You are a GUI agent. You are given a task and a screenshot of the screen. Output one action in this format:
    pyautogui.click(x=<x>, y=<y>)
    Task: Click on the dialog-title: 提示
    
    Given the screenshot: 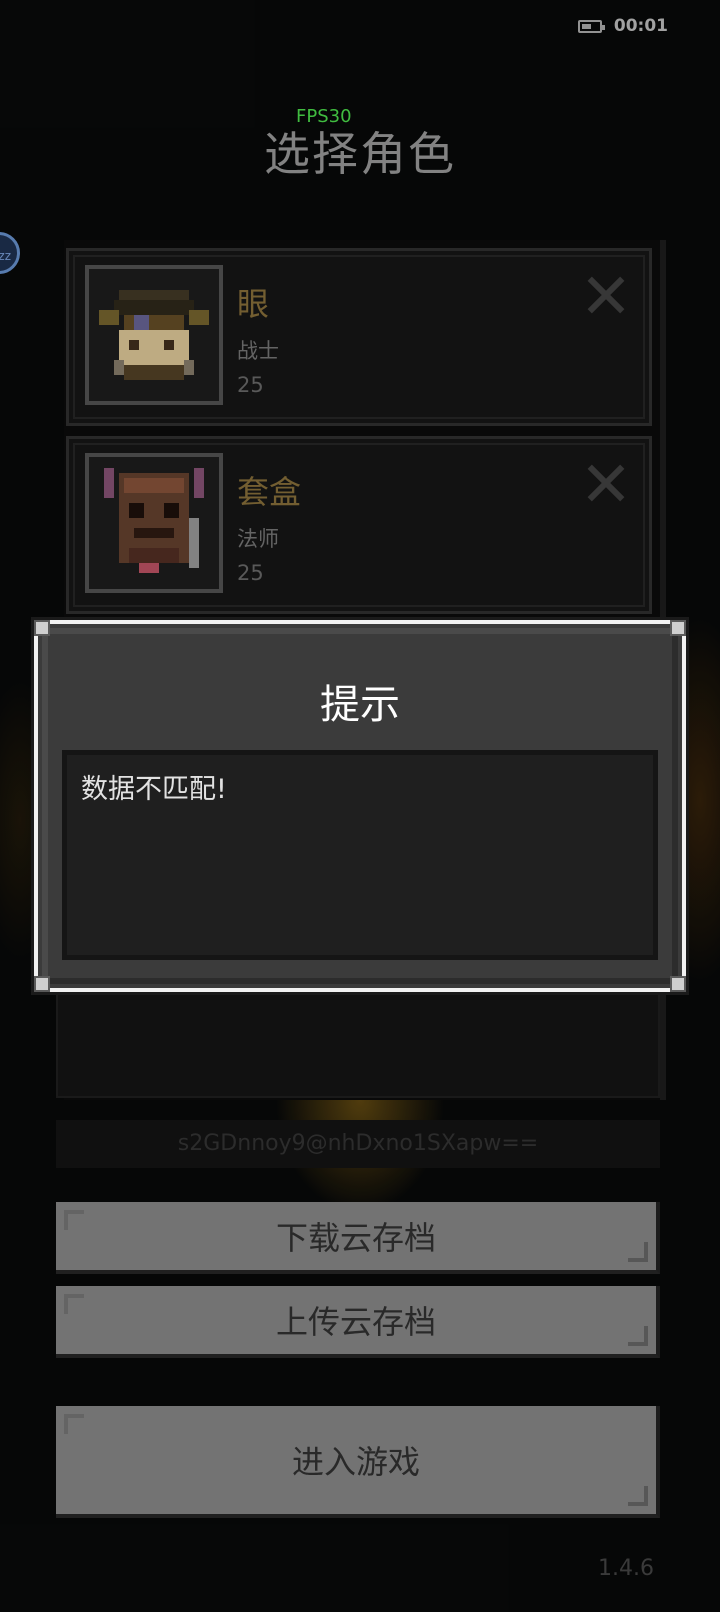 What is the action you would take?
    pyautogui.click(x=360, y=705)
    